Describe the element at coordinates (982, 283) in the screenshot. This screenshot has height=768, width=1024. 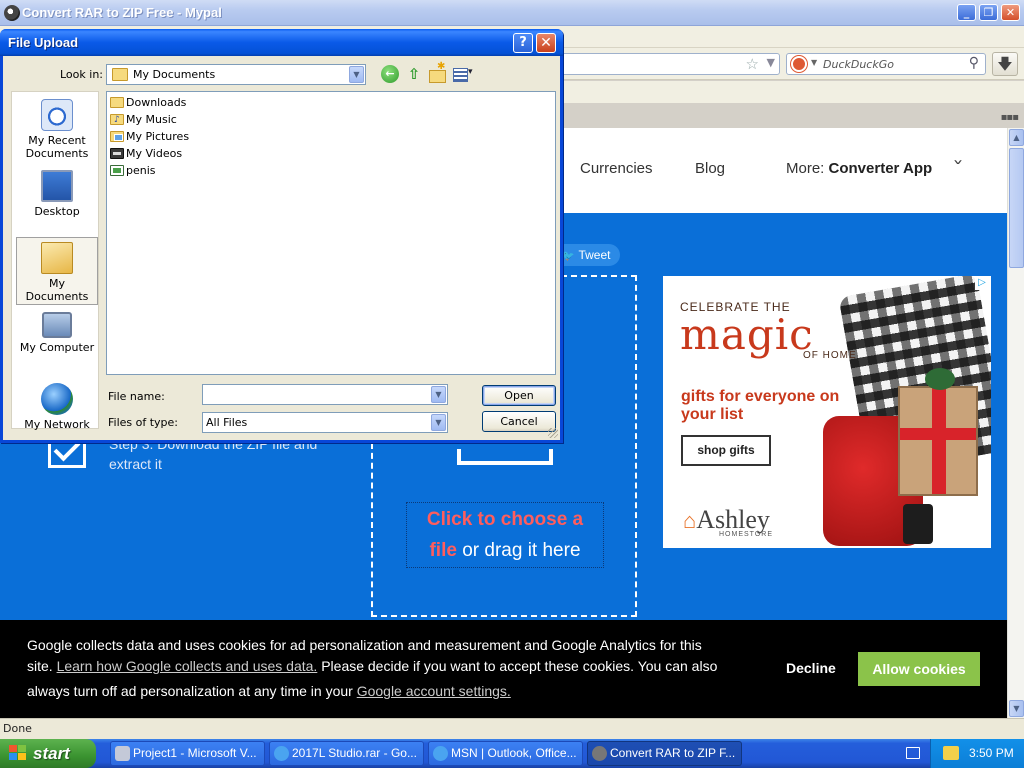
I see `adchoices-icon: ▷` at that location.